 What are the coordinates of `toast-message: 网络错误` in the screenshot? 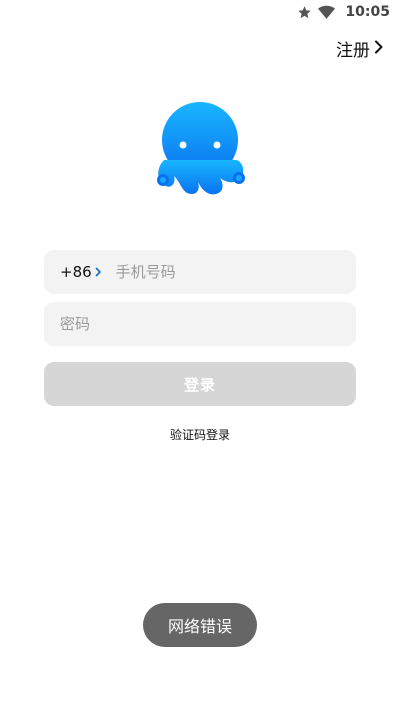 It's located at (199, 626).